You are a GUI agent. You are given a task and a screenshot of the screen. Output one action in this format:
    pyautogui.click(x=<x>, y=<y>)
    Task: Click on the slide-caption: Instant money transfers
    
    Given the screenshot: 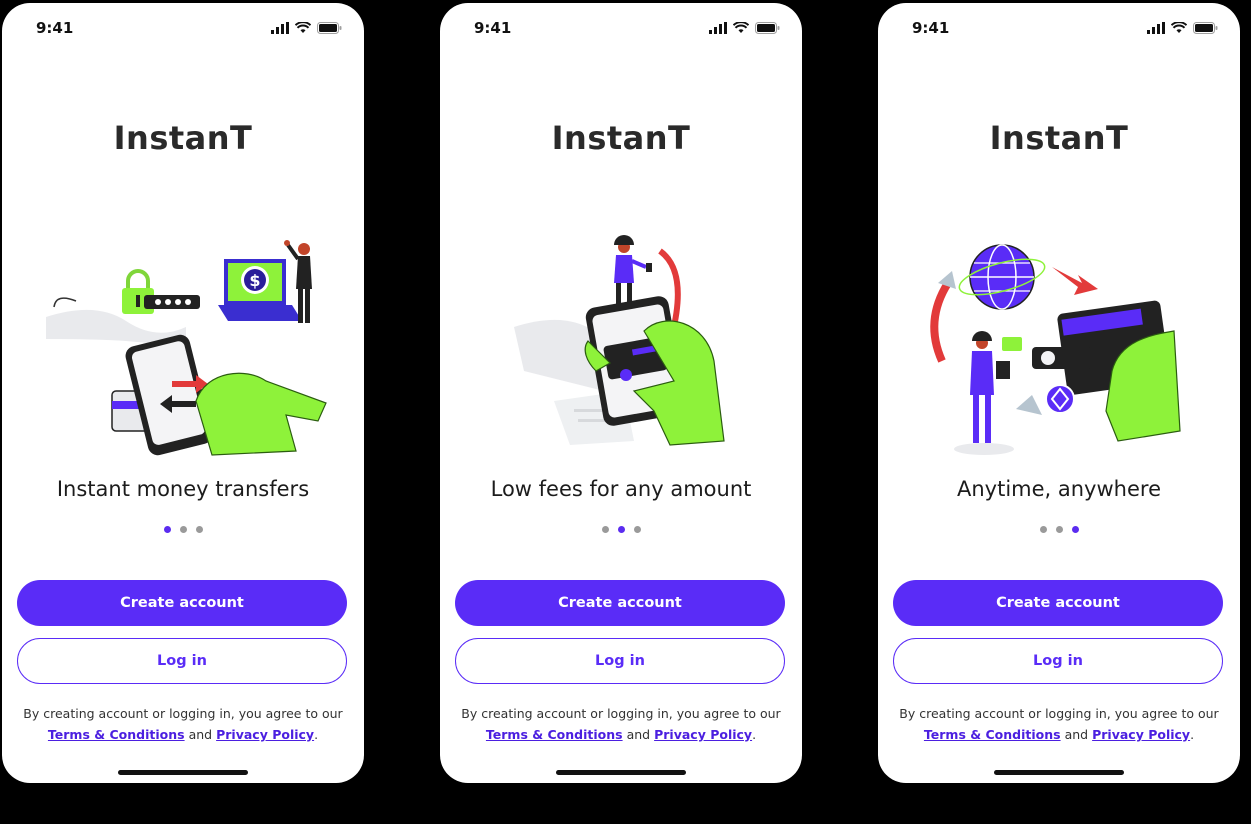 What is the action you would take?
    pyautogui.click(x=183, y=489)
    